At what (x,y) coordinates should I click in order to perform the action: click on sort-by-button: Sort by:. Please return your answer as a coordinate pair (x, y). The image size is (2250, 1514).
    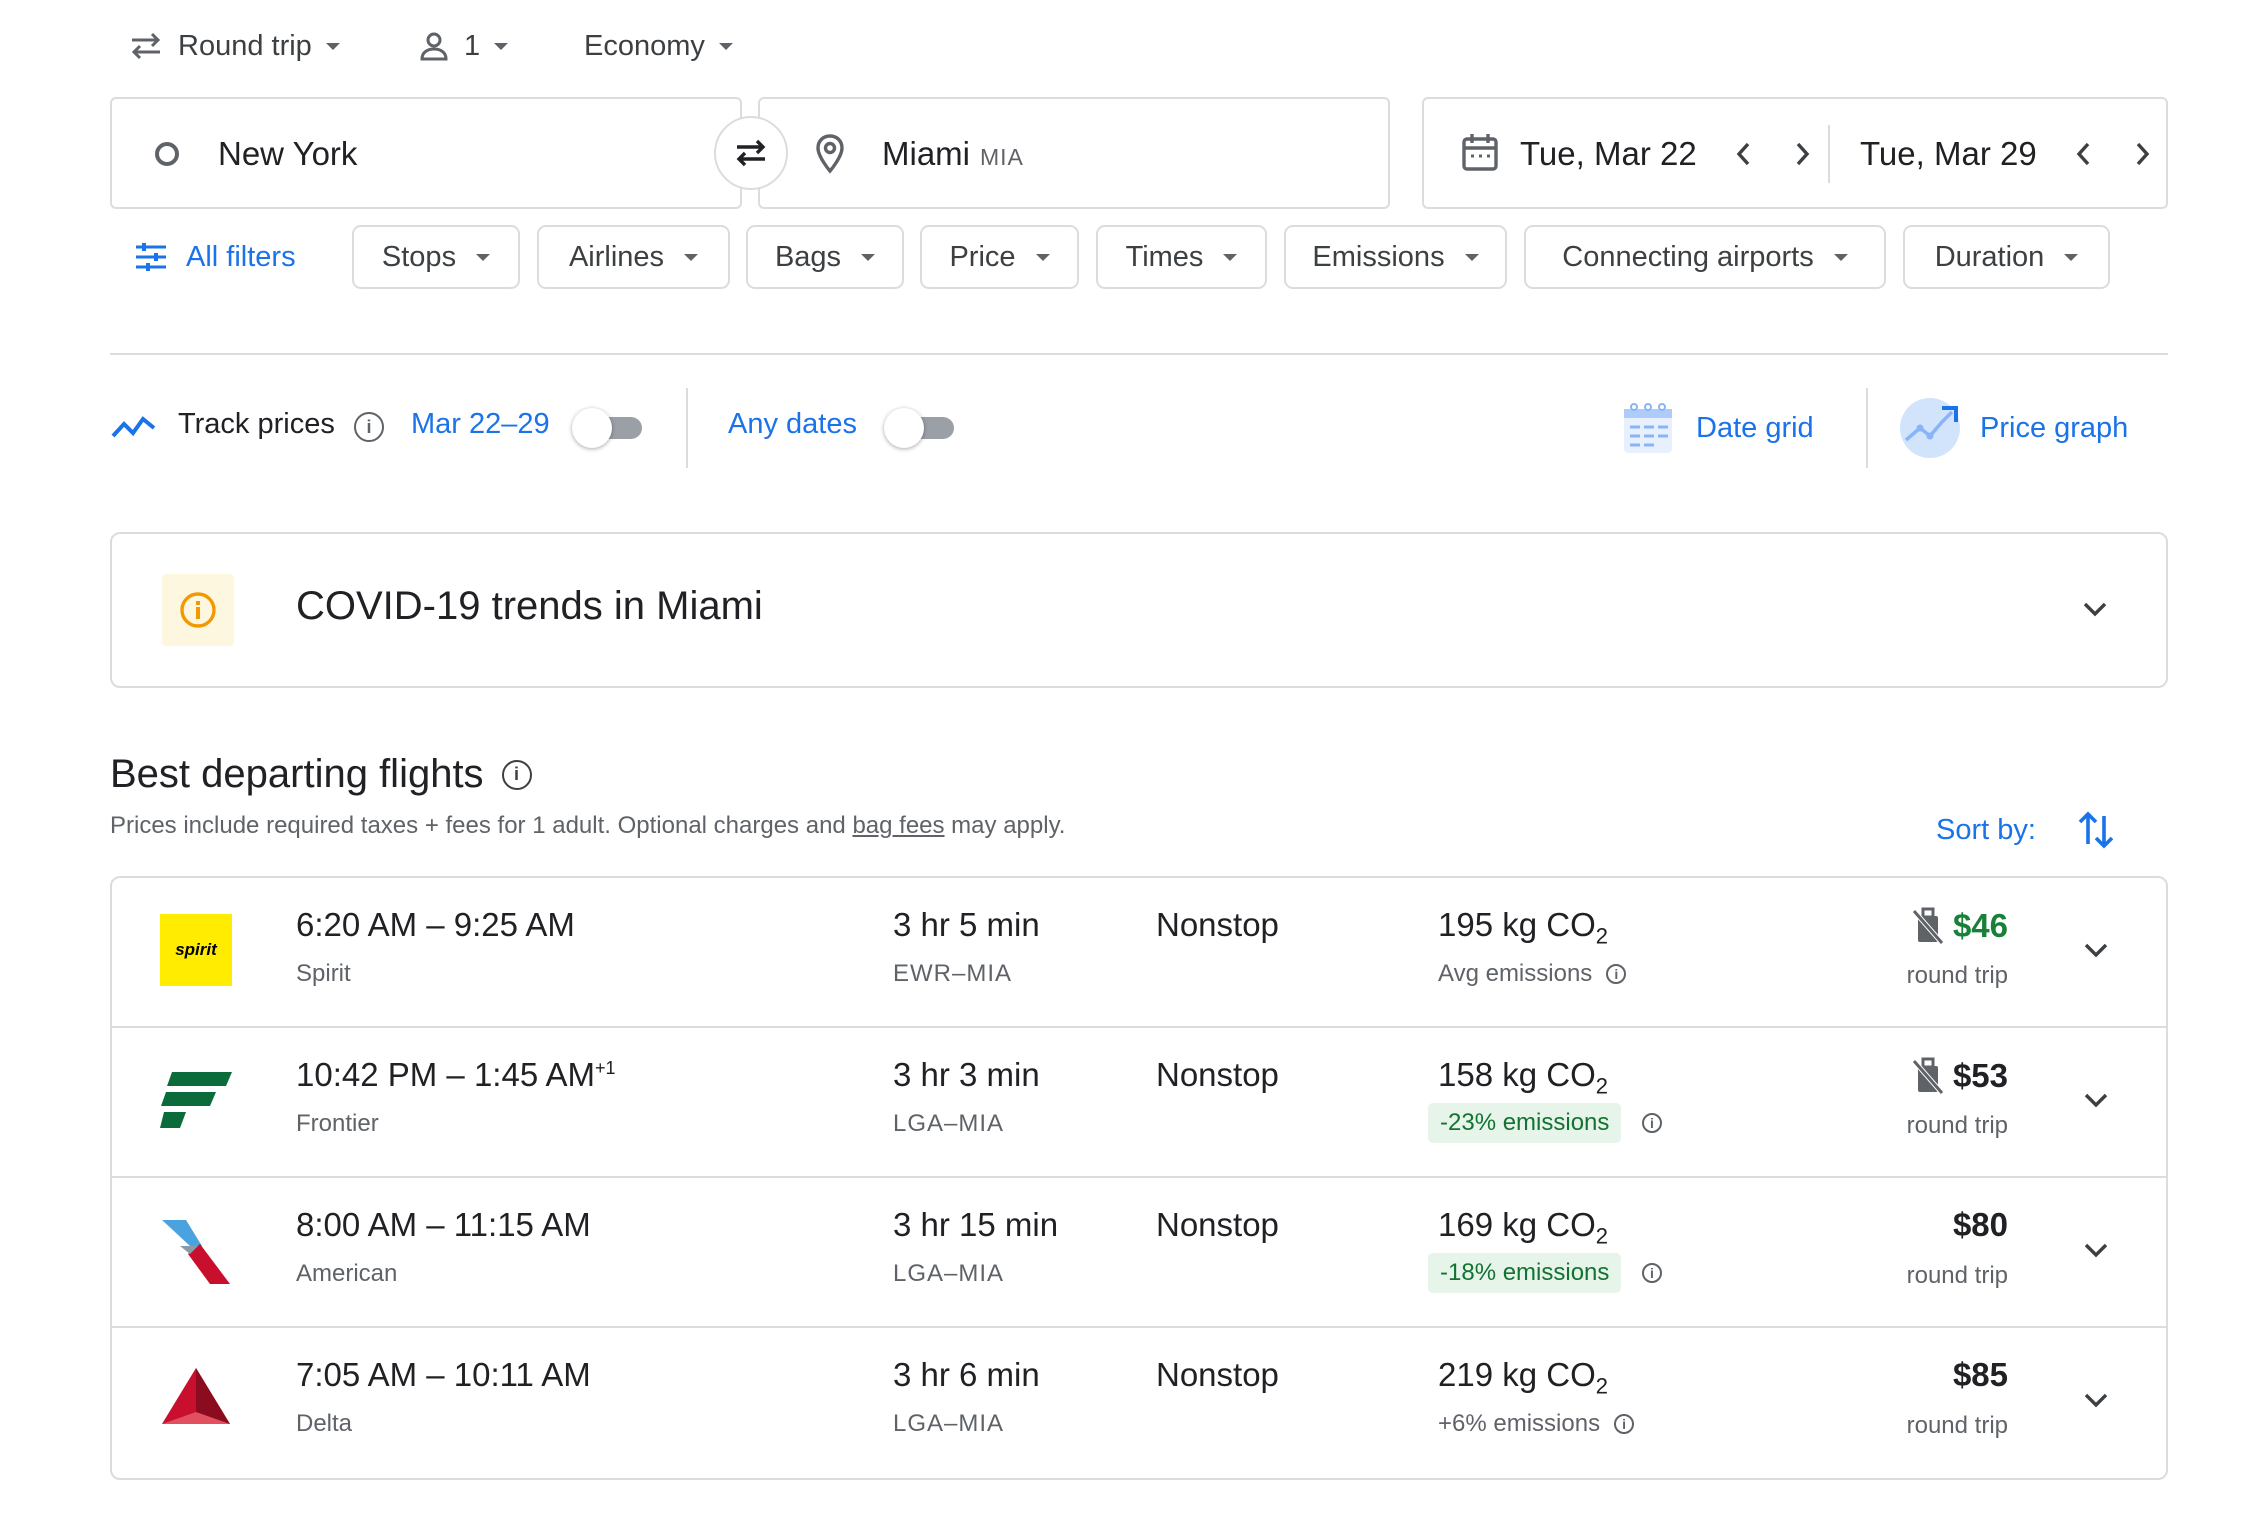
    Looking at the image, I should click on (2026, 830).